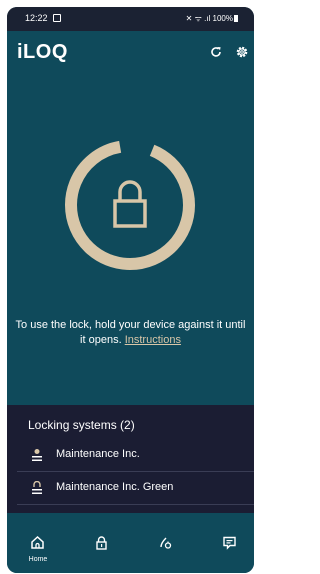  I want to click on nav-home: Home, so click(38, 545).